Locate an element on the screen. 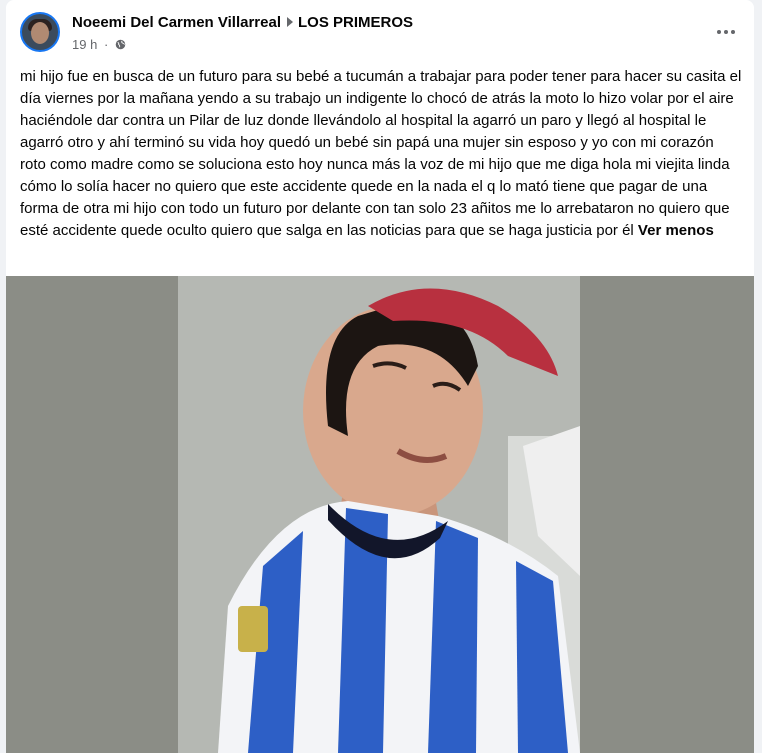  avatar-face is located at coordinates (40, 33).